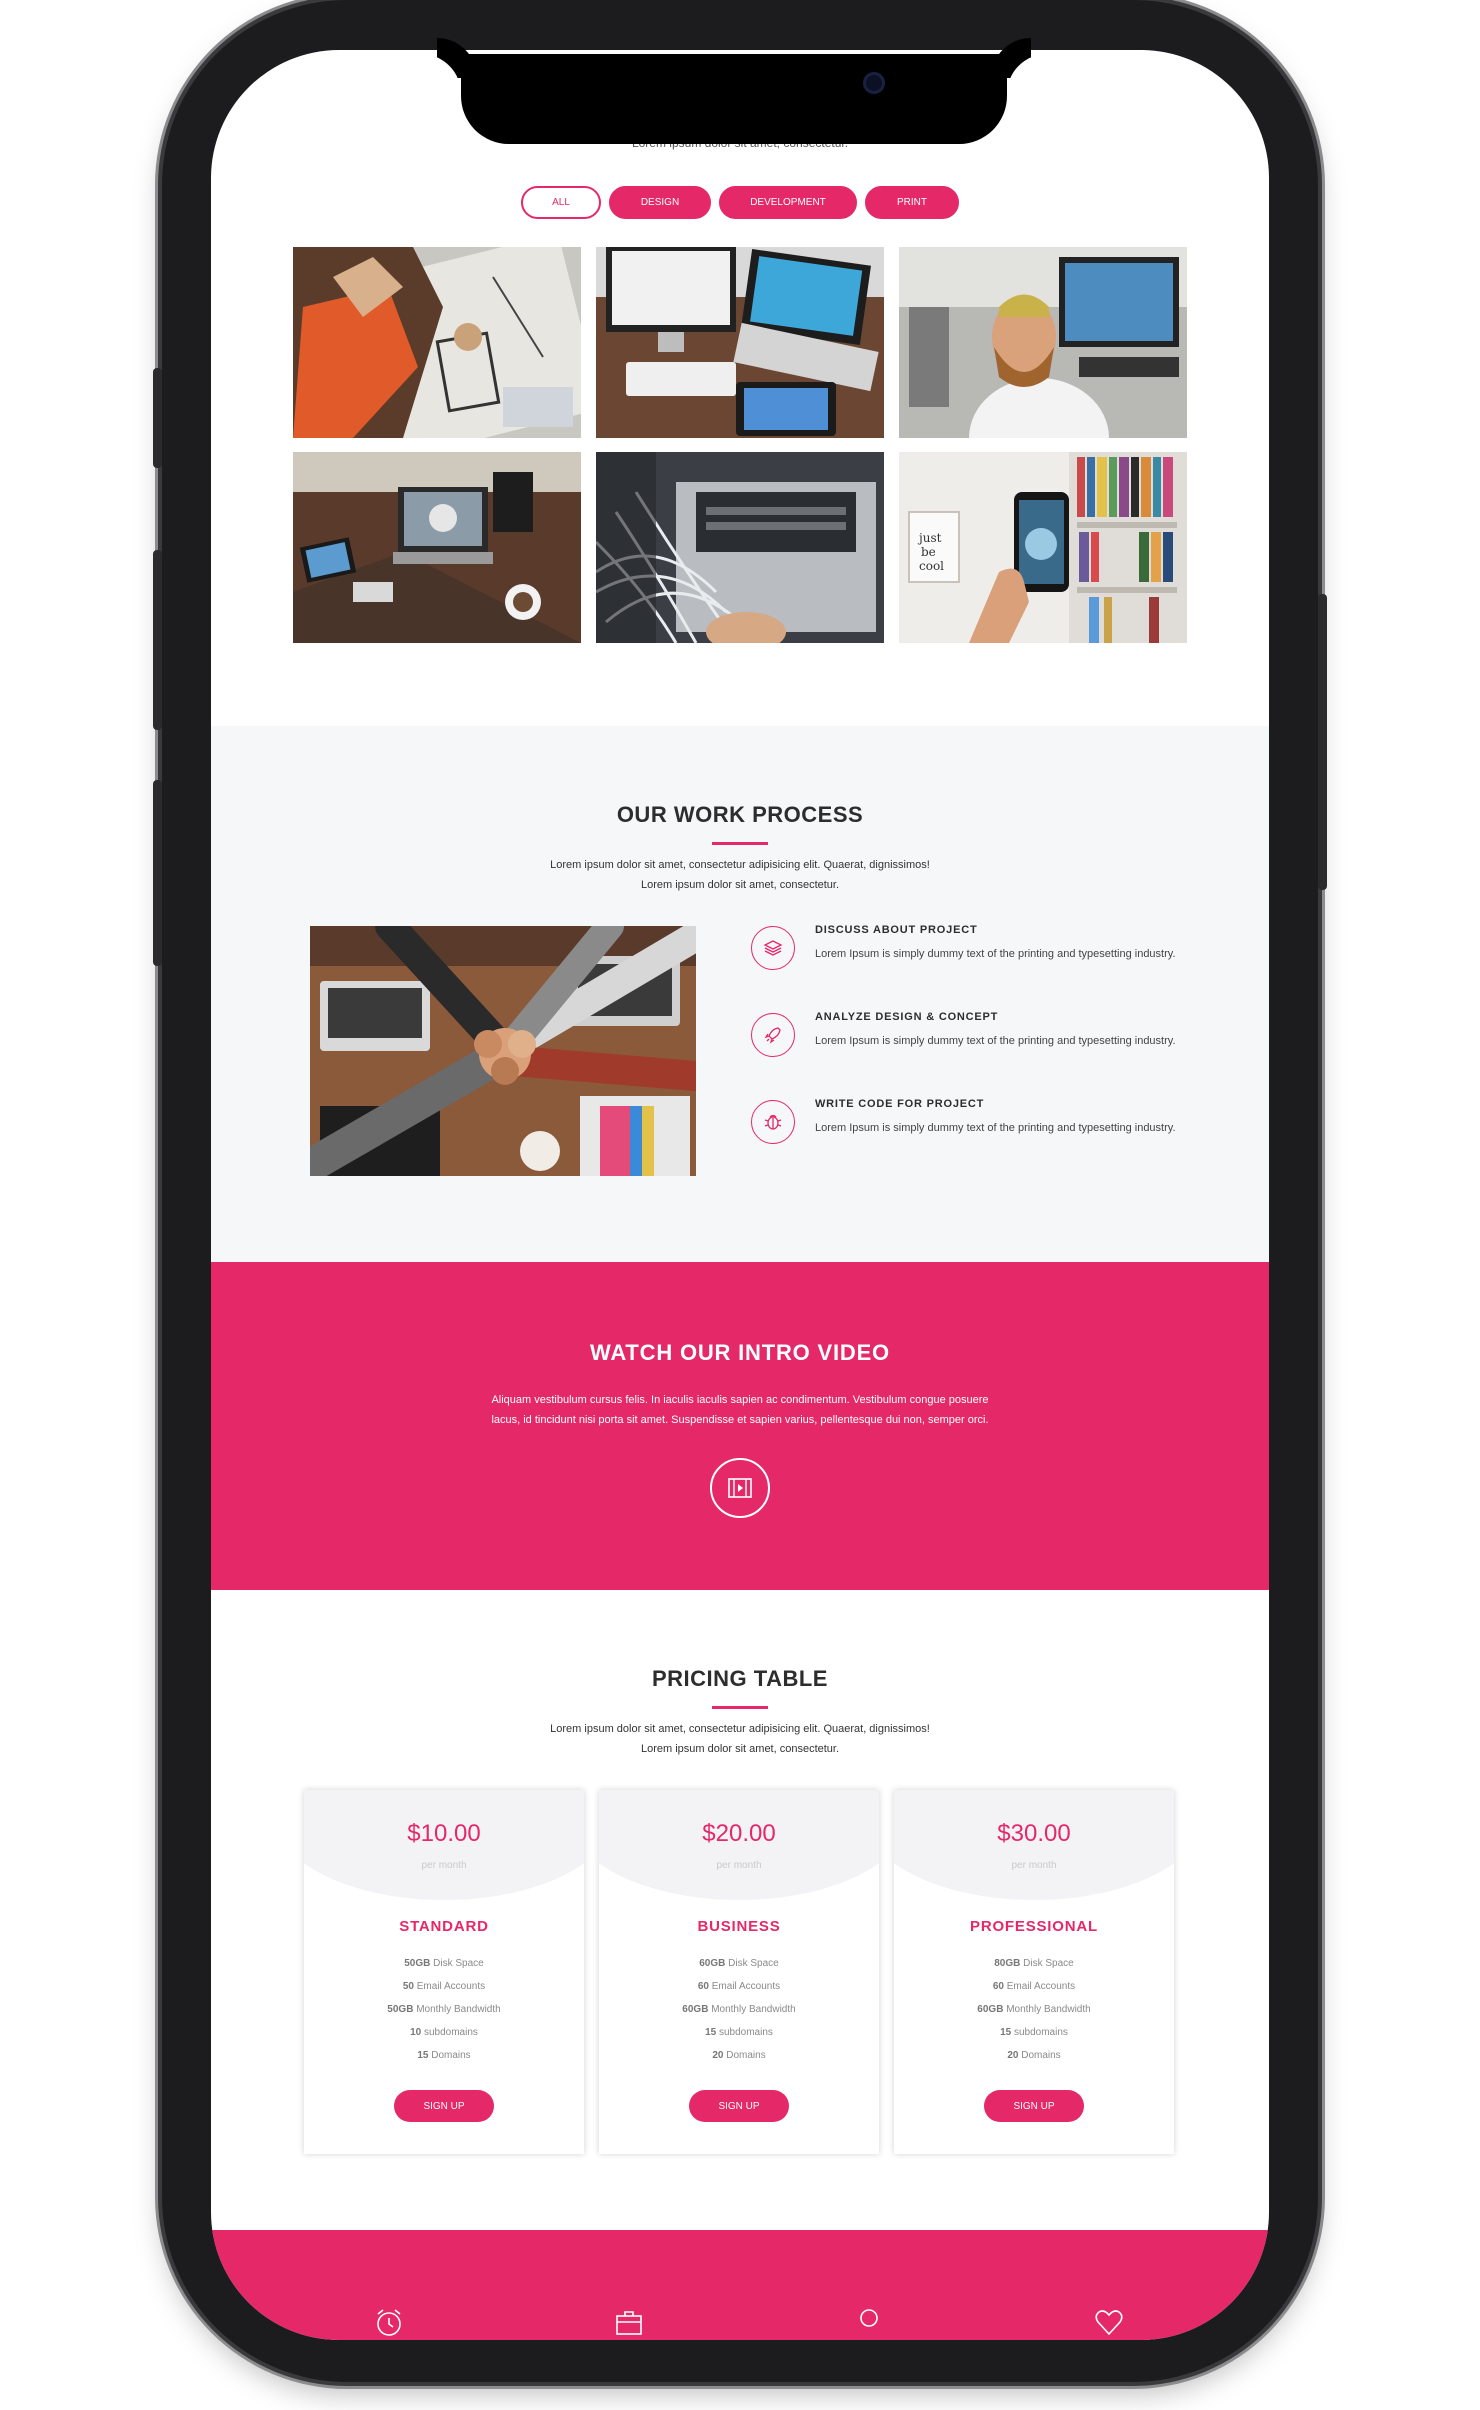  Describe the element at coordinates (931, 566) in the screenshot. I see `svg-text: cool` at that location.